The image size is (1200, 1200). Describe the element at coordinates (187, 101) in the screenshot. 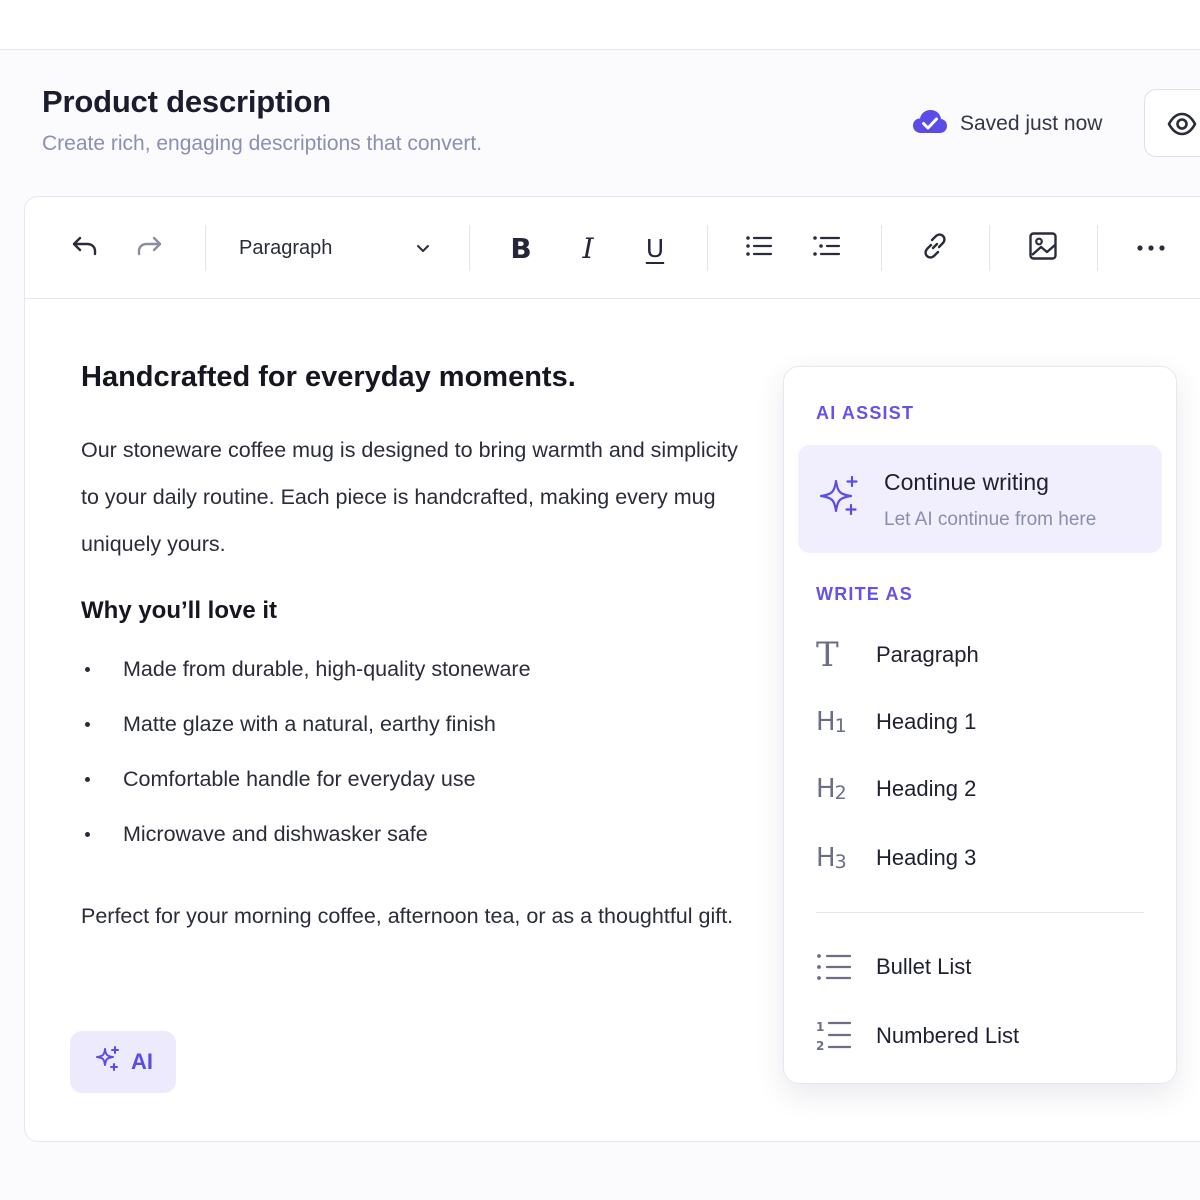

I see `page-title: Product description` at that location.